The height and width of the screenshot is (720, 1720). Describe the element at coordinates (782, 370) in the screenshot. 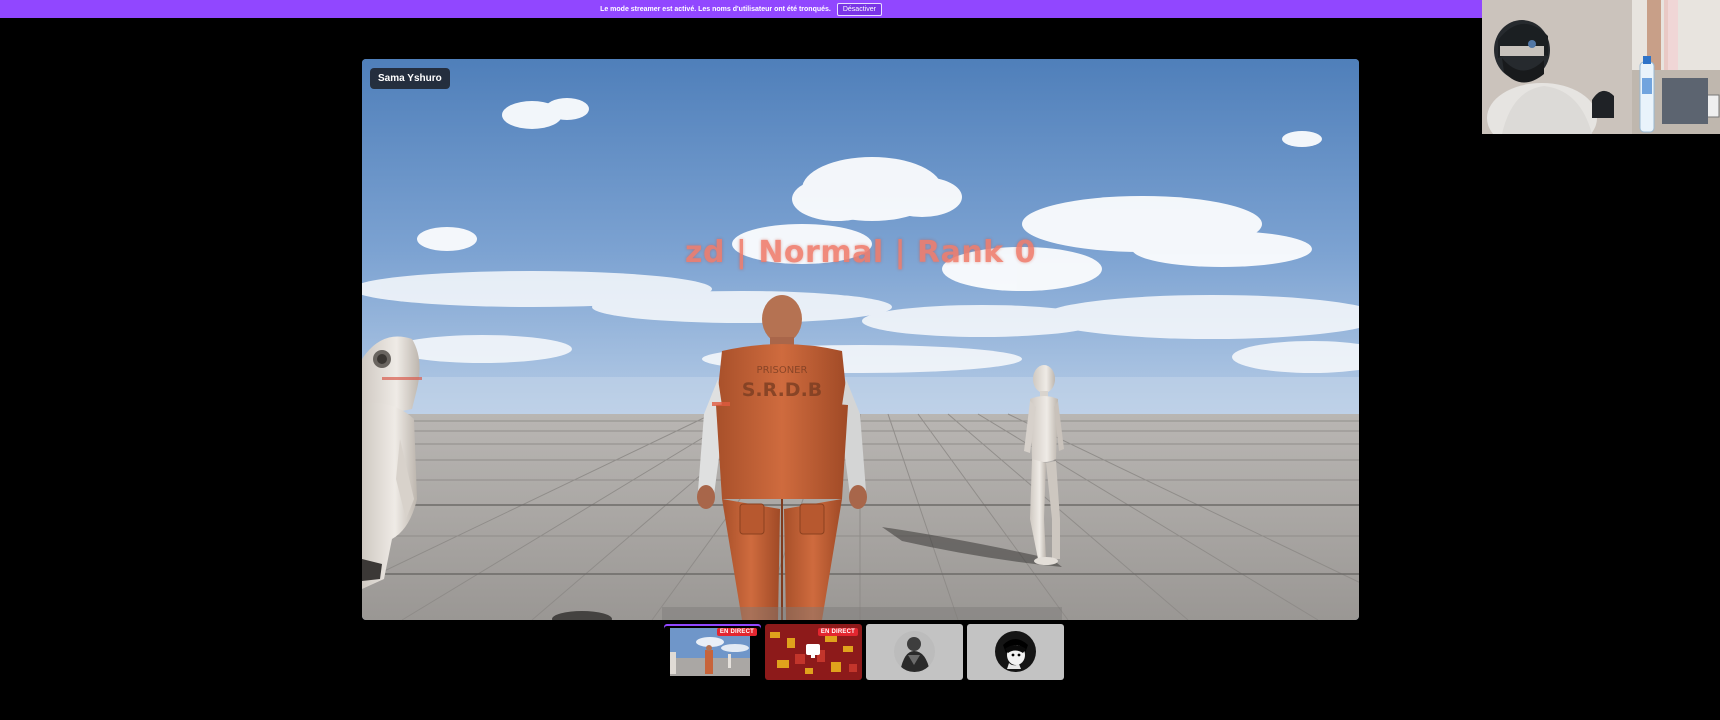

I see `prisoner-top-text: PRISONER` at that location.